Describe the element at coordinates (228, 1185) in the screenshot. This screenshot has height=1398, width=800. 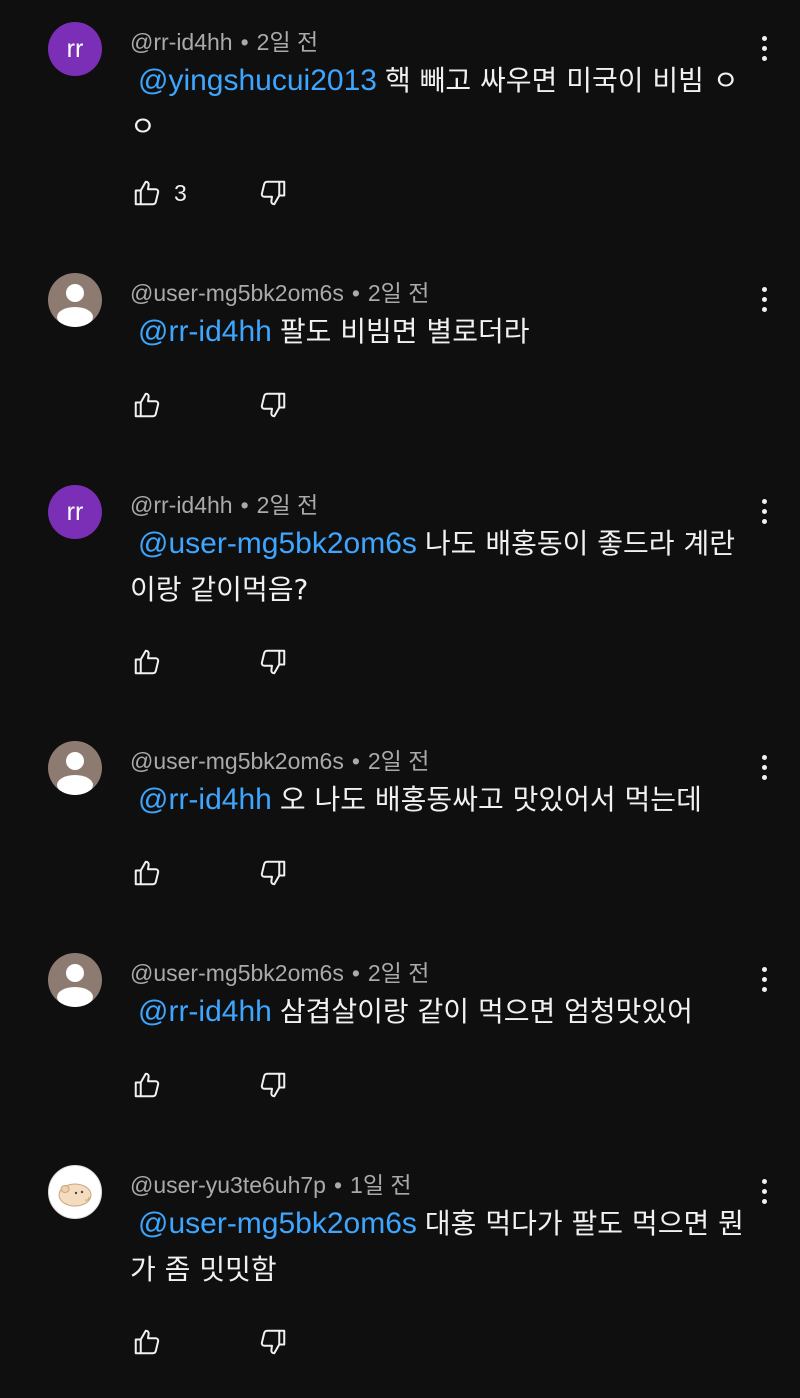
I see `author-name: @user-yu3te6uh7p` at that location.